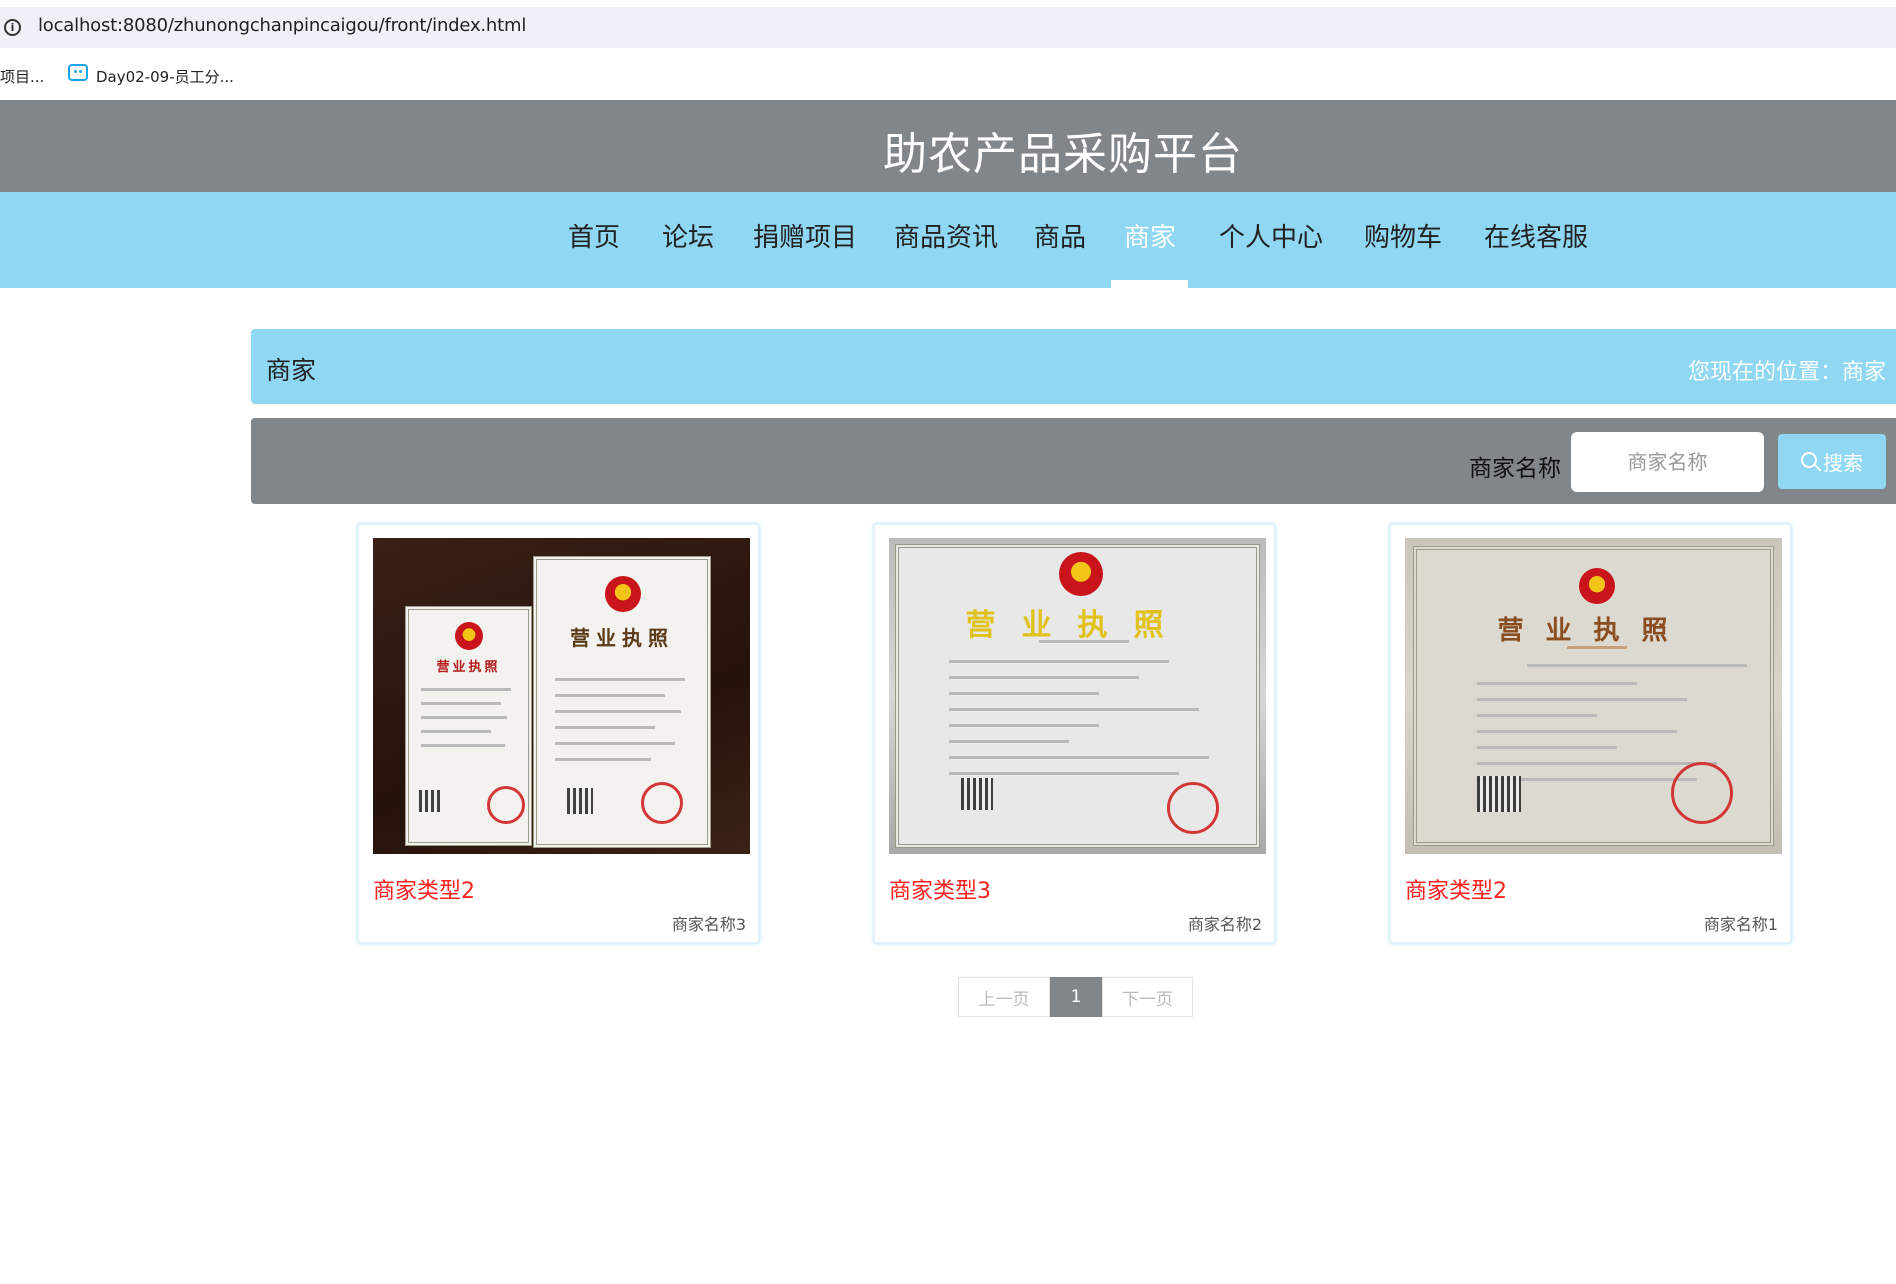  I want to click on next-page-button: 下一页, so click(1147, 997).